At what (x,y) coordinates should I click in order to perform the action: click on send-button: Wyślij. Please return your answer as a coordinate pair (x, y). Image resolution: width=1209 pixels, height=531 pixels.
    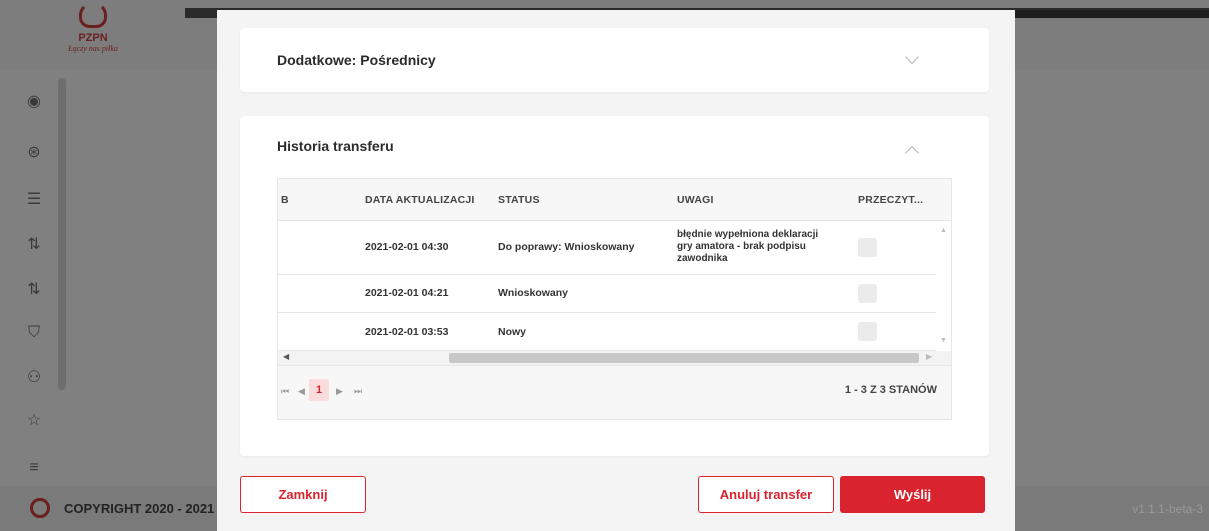
    Looking at the image, I should click on (912, 494).